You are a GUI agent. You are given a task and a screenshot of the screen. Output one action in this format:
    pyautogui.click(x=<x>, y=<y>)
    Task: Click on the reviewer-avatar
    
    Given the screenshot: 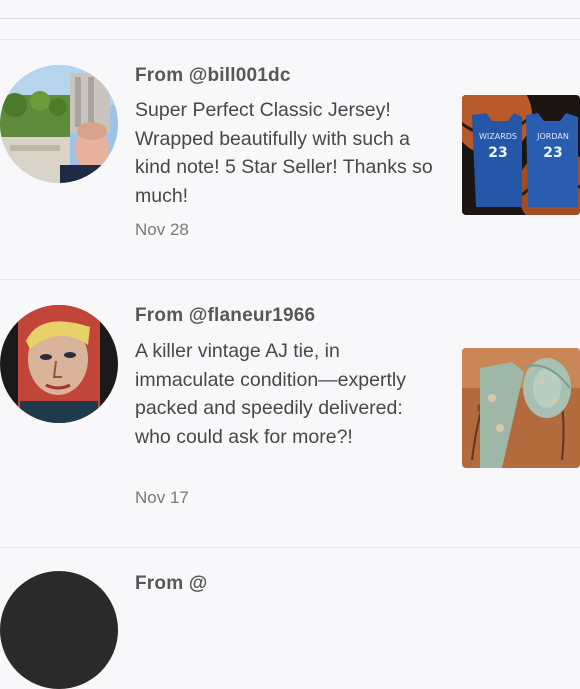 What is the action you would take?
    pyautogui.click(x=59, y=630)
    